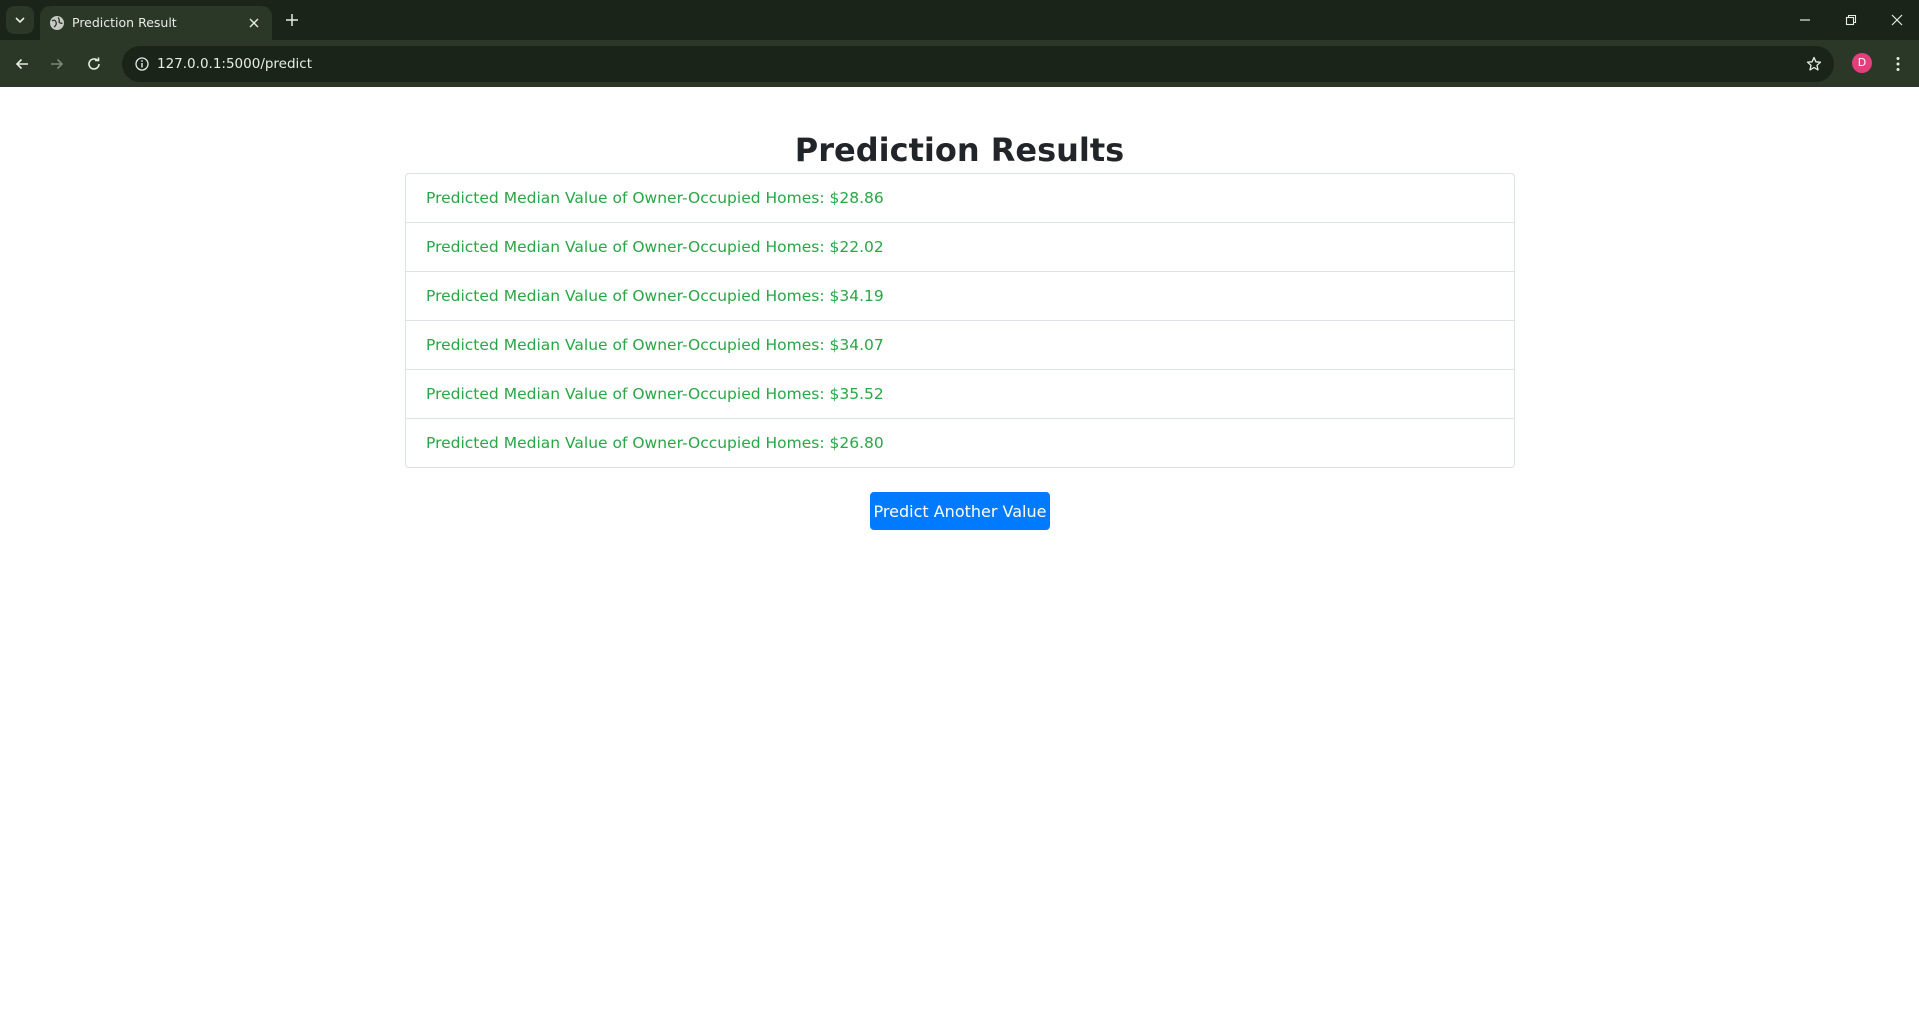 The image size is (1919, 1028). I want to click on minimize-button, so click(1805, 20).